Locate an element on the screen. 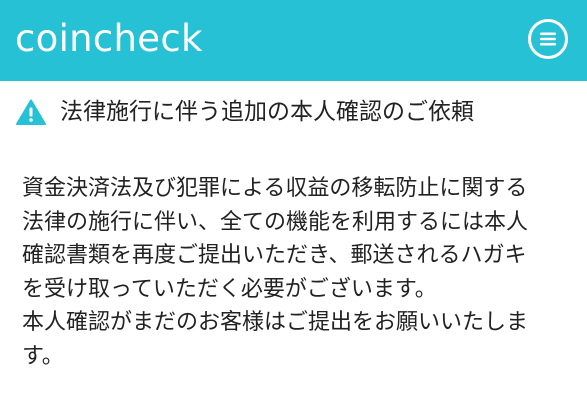 The image size is (587, 400). notice-body-line: 確認書類を再度ご提出いただき、郵送されるハガキ is located at coordinates (274, 255).